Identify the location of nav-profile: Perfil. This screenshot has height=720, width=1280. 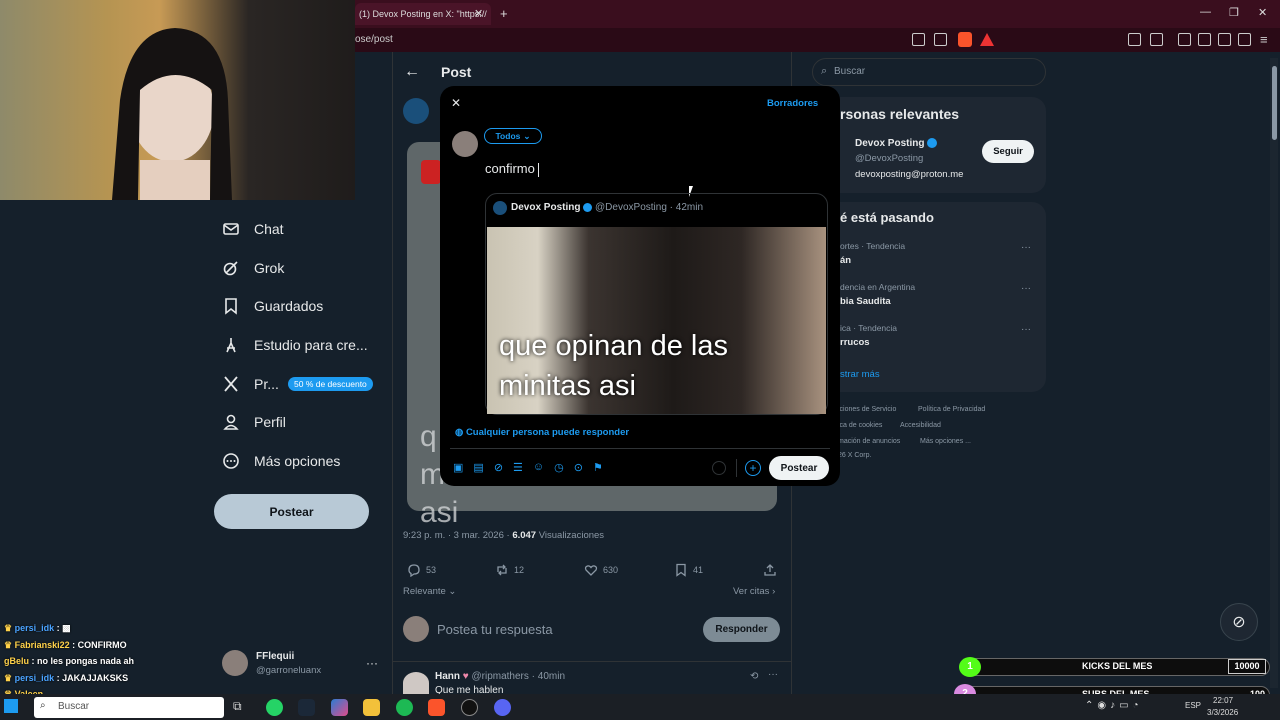
(254, 422).